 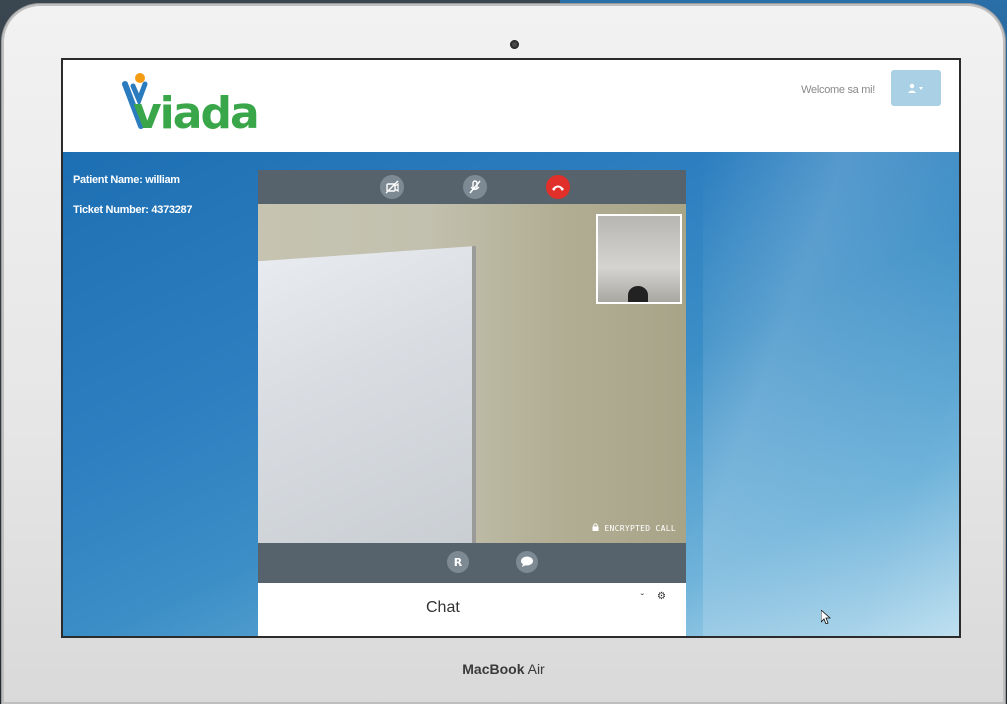 I want to click on camera-off-icon, so click(x=392, y=187).